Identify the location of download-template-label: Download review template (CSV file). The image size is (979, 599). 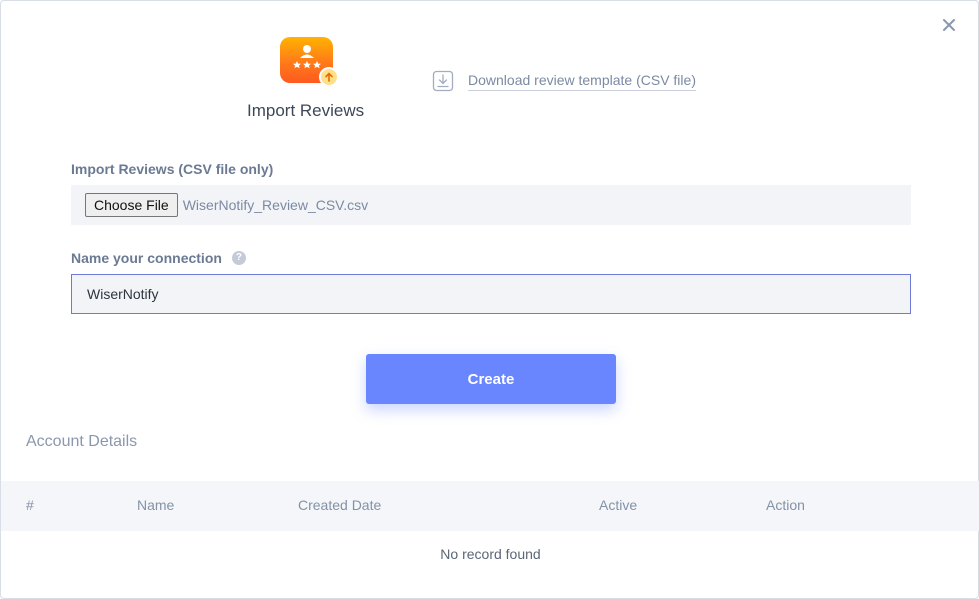
(582, 81).